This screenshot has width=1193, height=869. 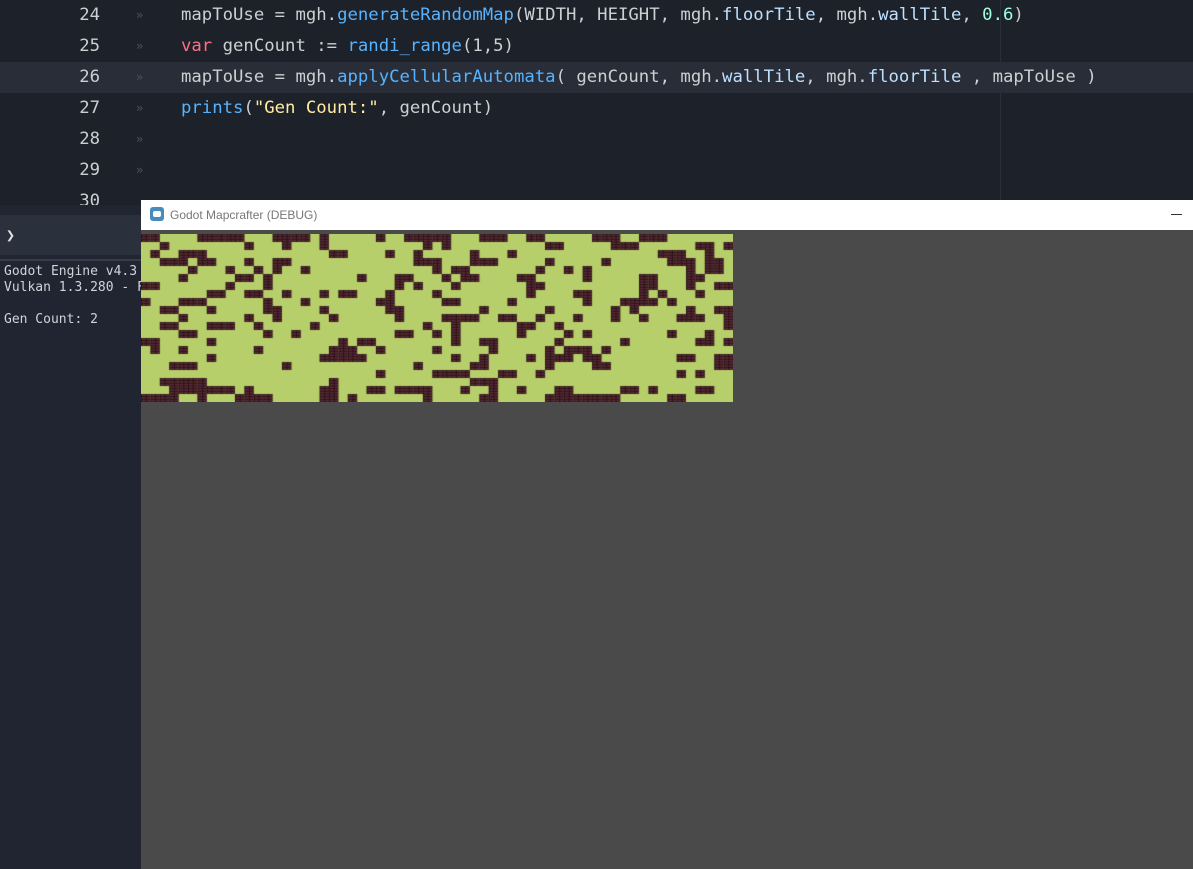 What do you see at coordinates (157, 214) in the screenshot?
I see `godot-app-icon` at bounding box center [157, 214].